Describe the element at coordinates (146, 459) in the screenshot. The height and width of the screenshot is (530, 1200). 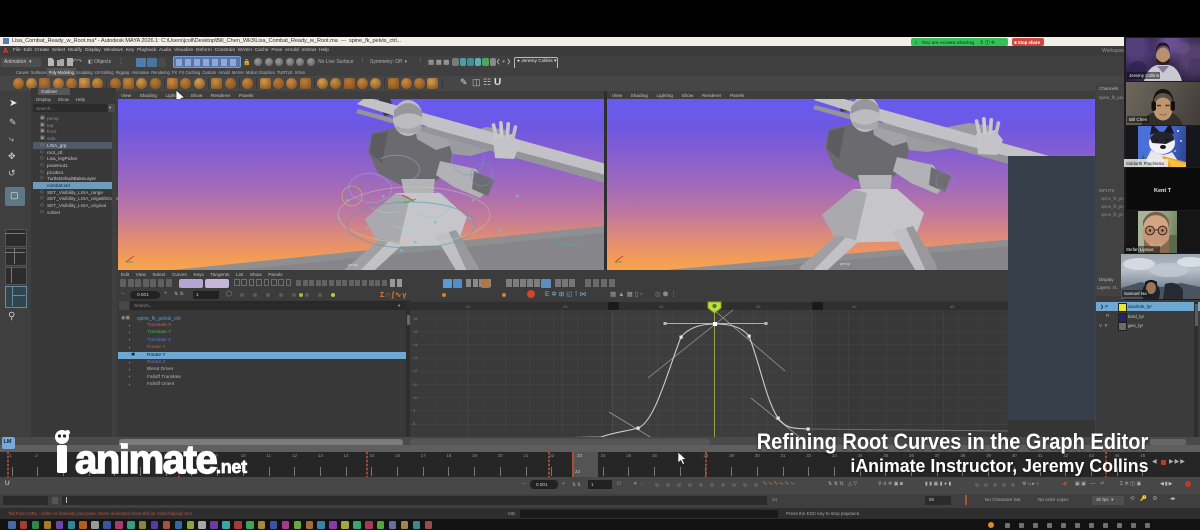
I see `svg-text: animate` at that location.